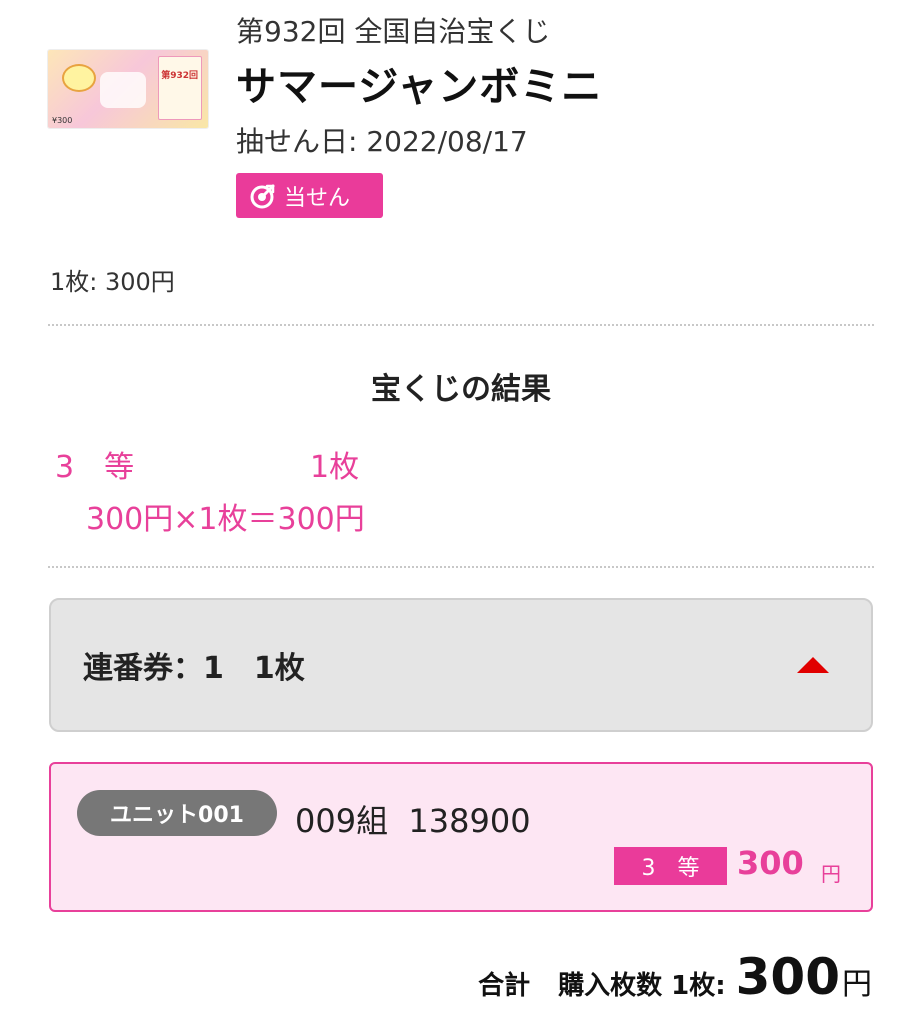 This screenshot has height=1024, width=922. Describe the element at coordinates (79, 78) in the screenshot. I see `ticket-character-graphic` at that location.